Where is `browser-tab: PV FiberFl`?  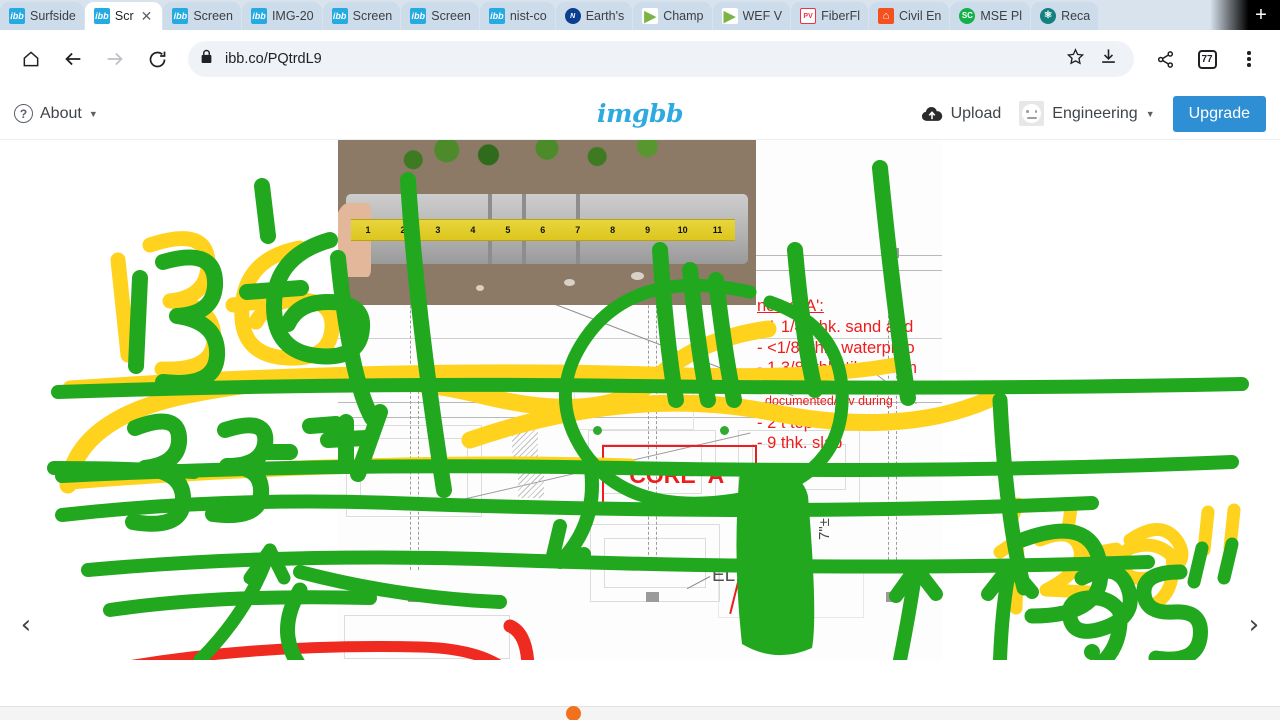
browser-tab: PV FiberFl is located at coordinates (829, 16).